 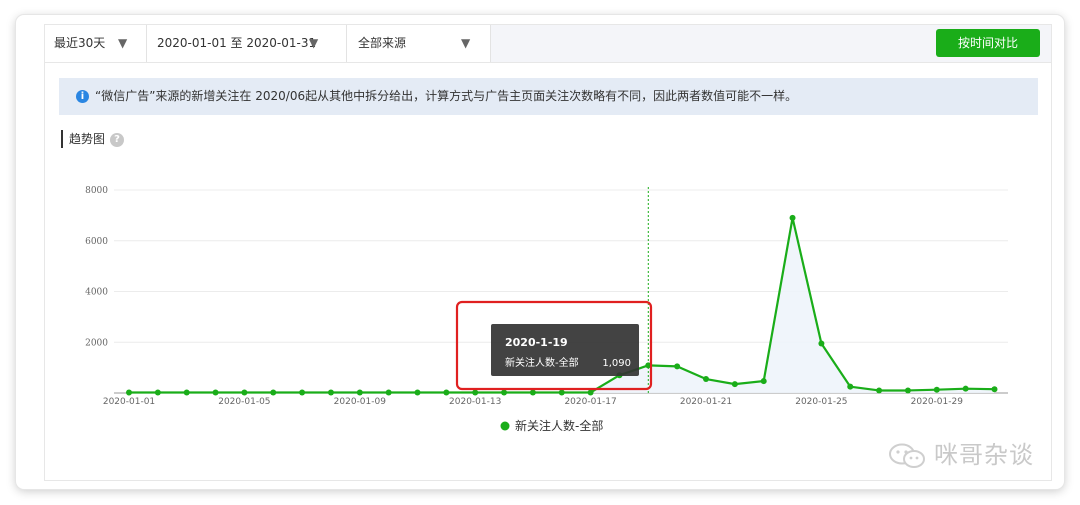 What do you see at coordinates (96, 293) in the screenshot?
I see `y-tick-label: 4000` at bounding box center [96, 293].